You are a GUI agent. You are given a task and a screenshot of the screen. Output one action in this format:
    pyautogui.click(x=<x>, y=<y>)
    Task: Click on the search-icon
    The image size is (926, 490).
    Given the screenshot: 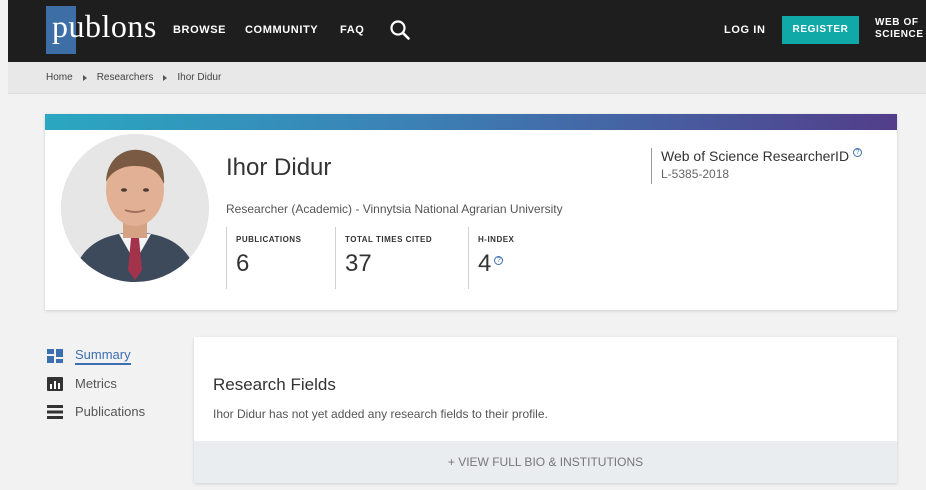 What is the action you would take?
    pyautogui.click(x=400, y=30)
    